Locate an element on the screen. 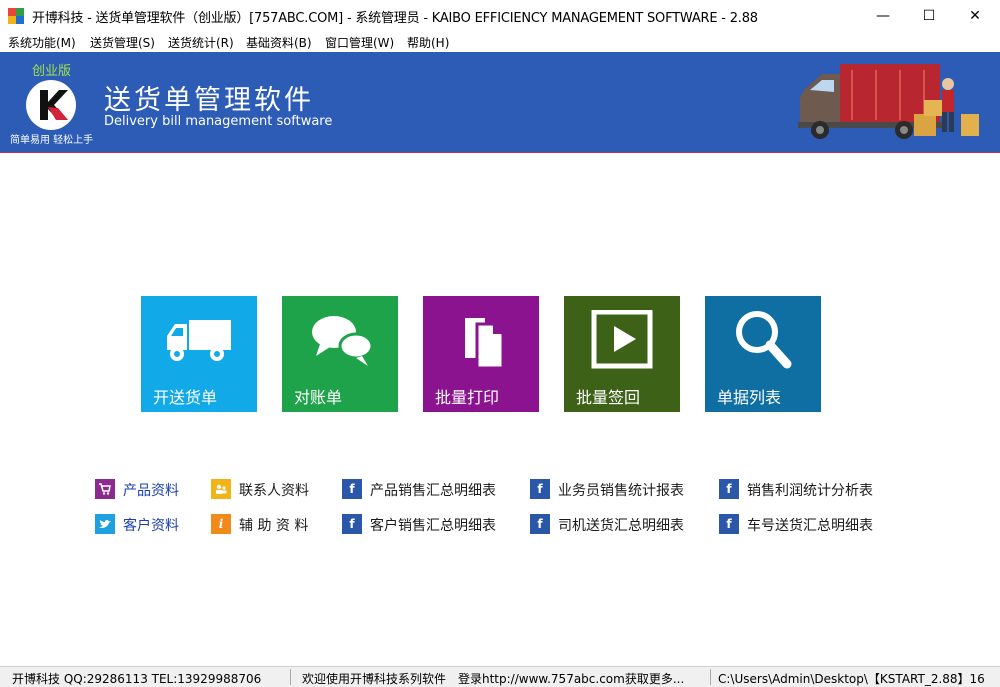 Image resolution: width=1000 pixels, height=687 pixels. status-company: 开博科技 QQ:29286113 TEL:13929988706 is located at coordinates (137, 679).